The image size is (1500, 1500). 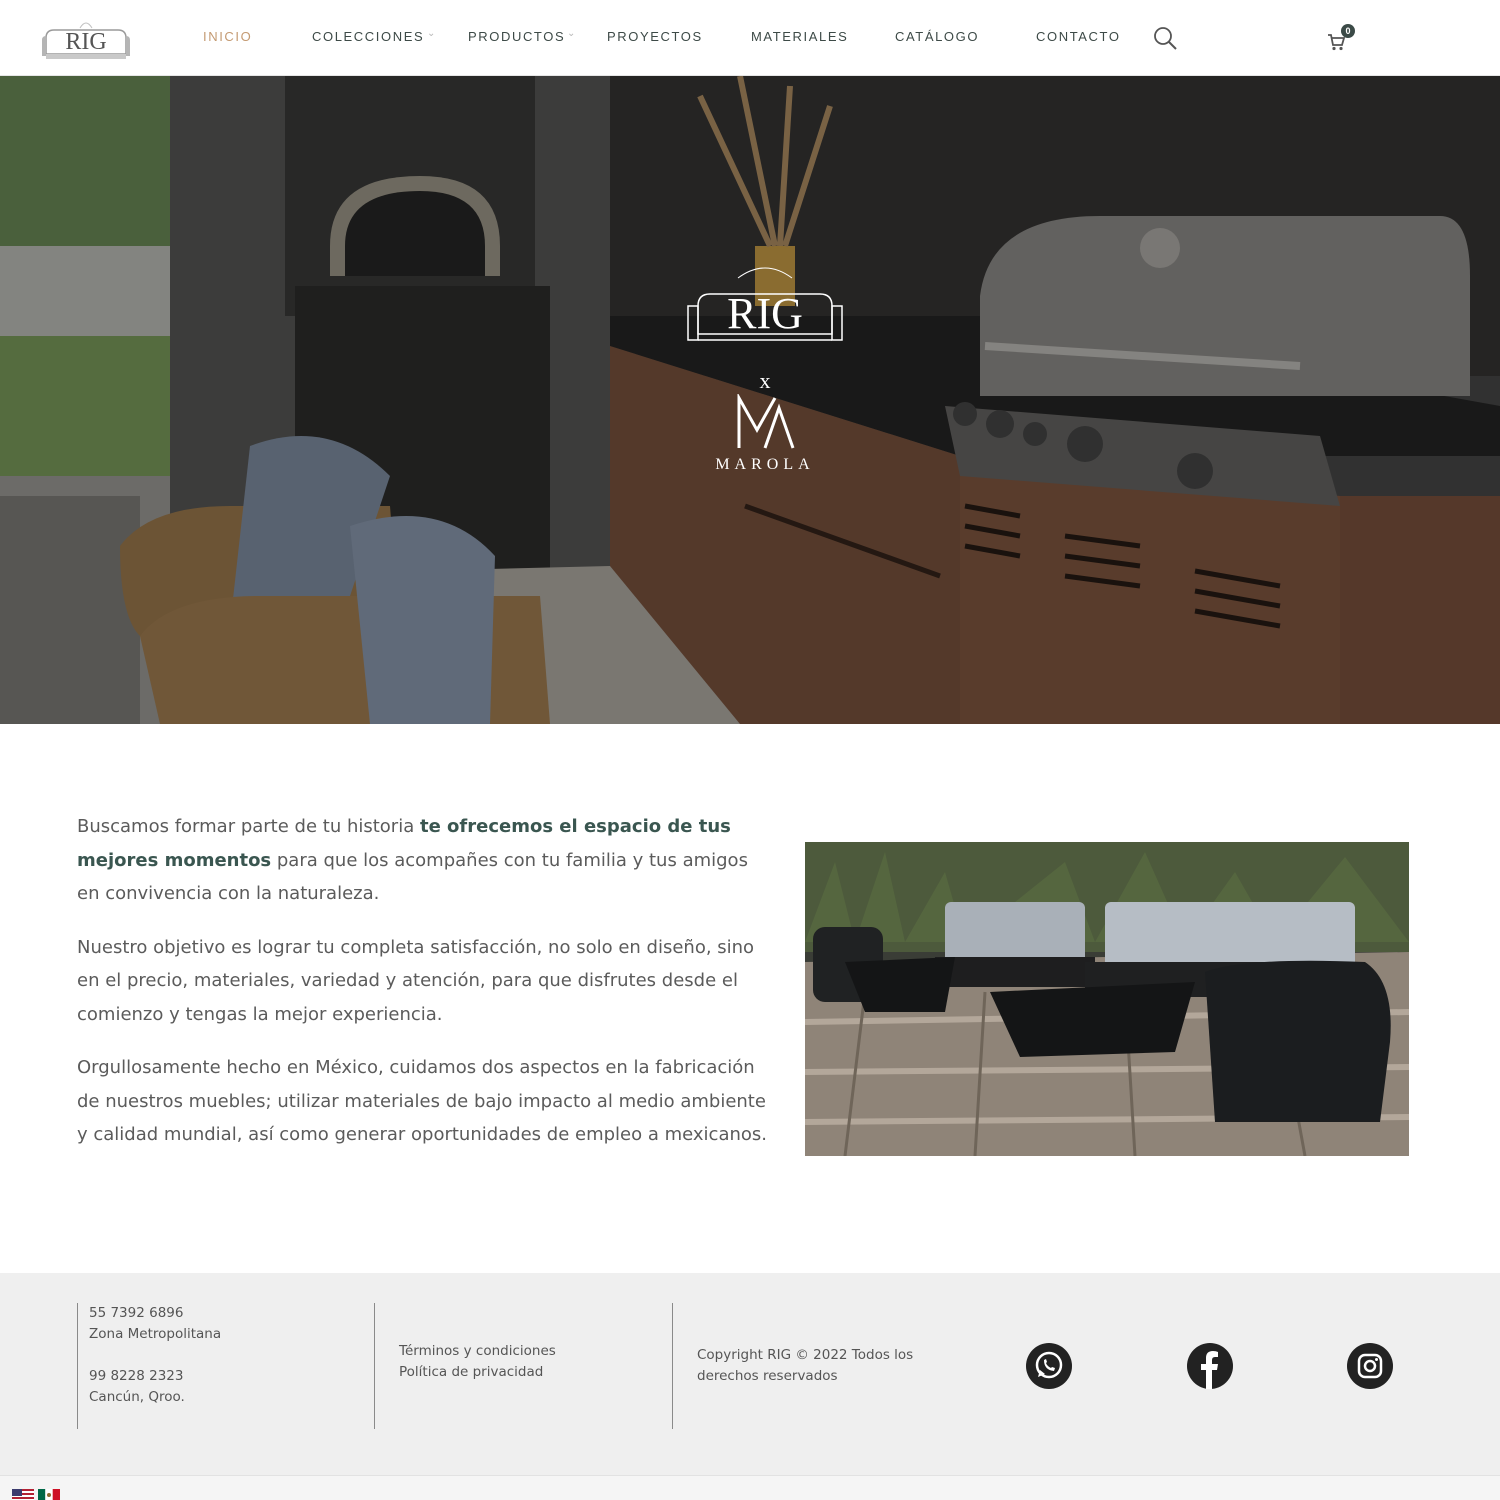 I want to click on partner-name: MAROLA, so click(x=765, y=464).